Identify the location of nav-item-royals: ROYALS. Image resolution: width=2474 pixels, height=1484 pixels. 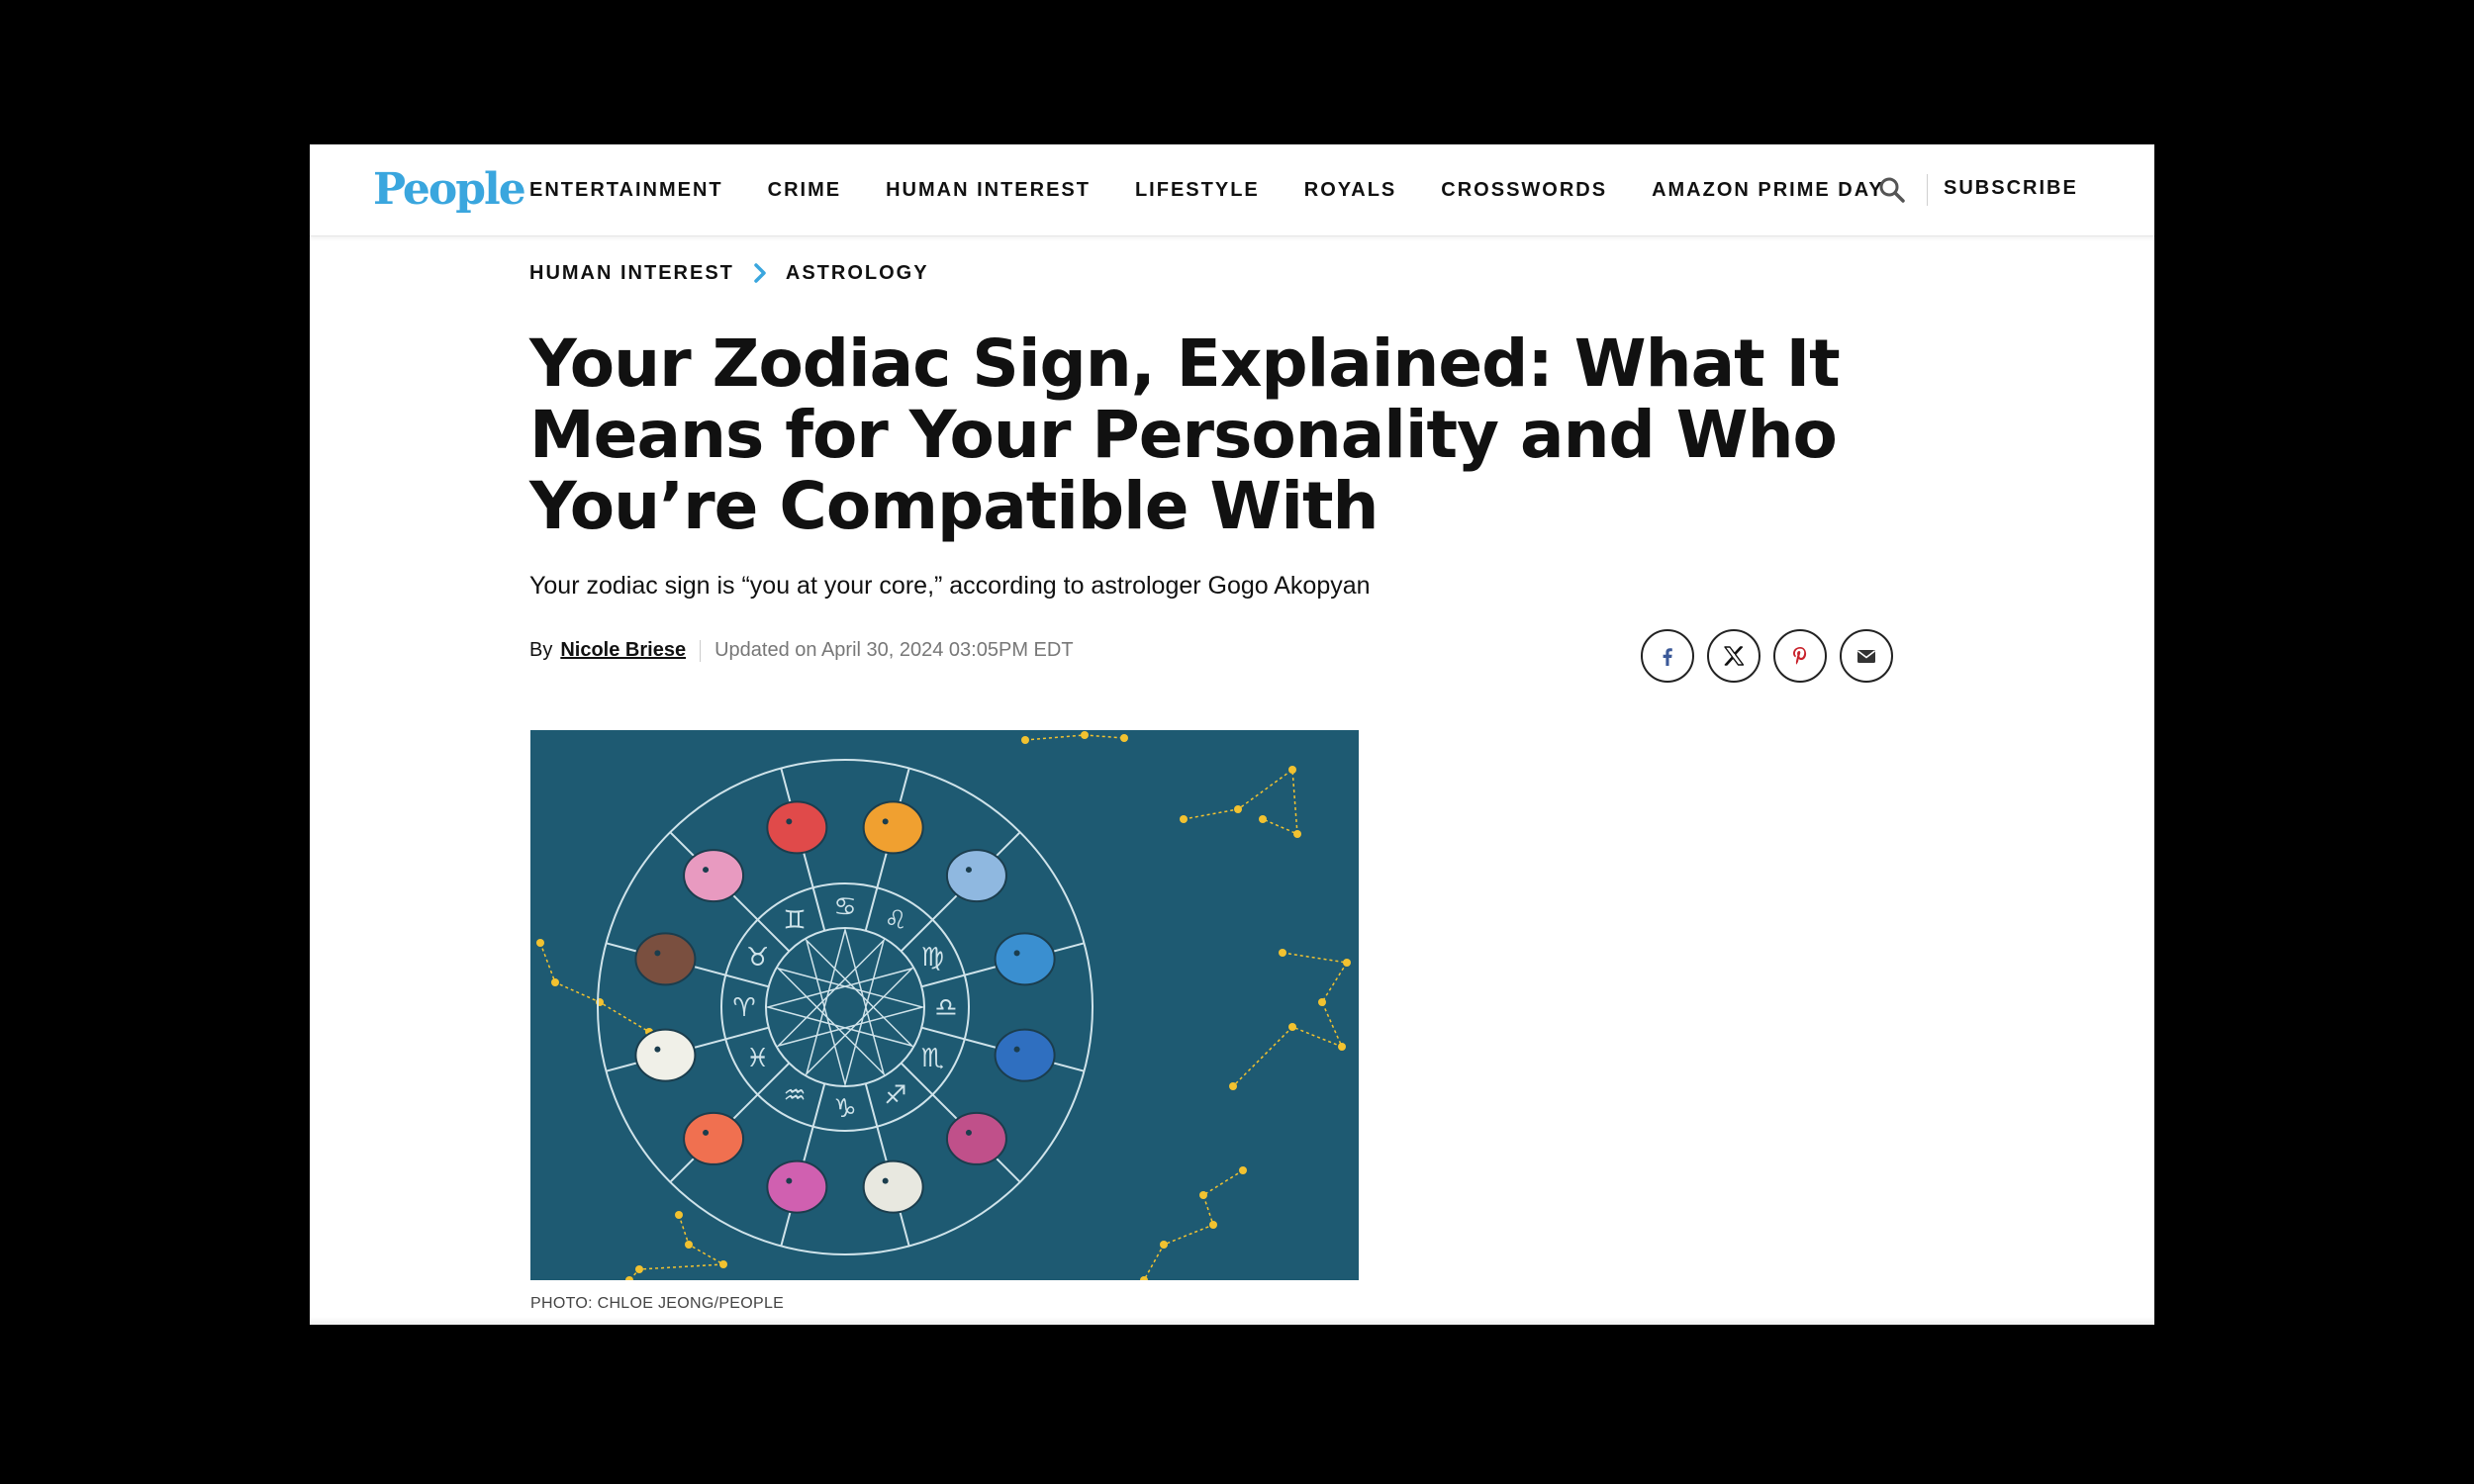
(1351, 190).